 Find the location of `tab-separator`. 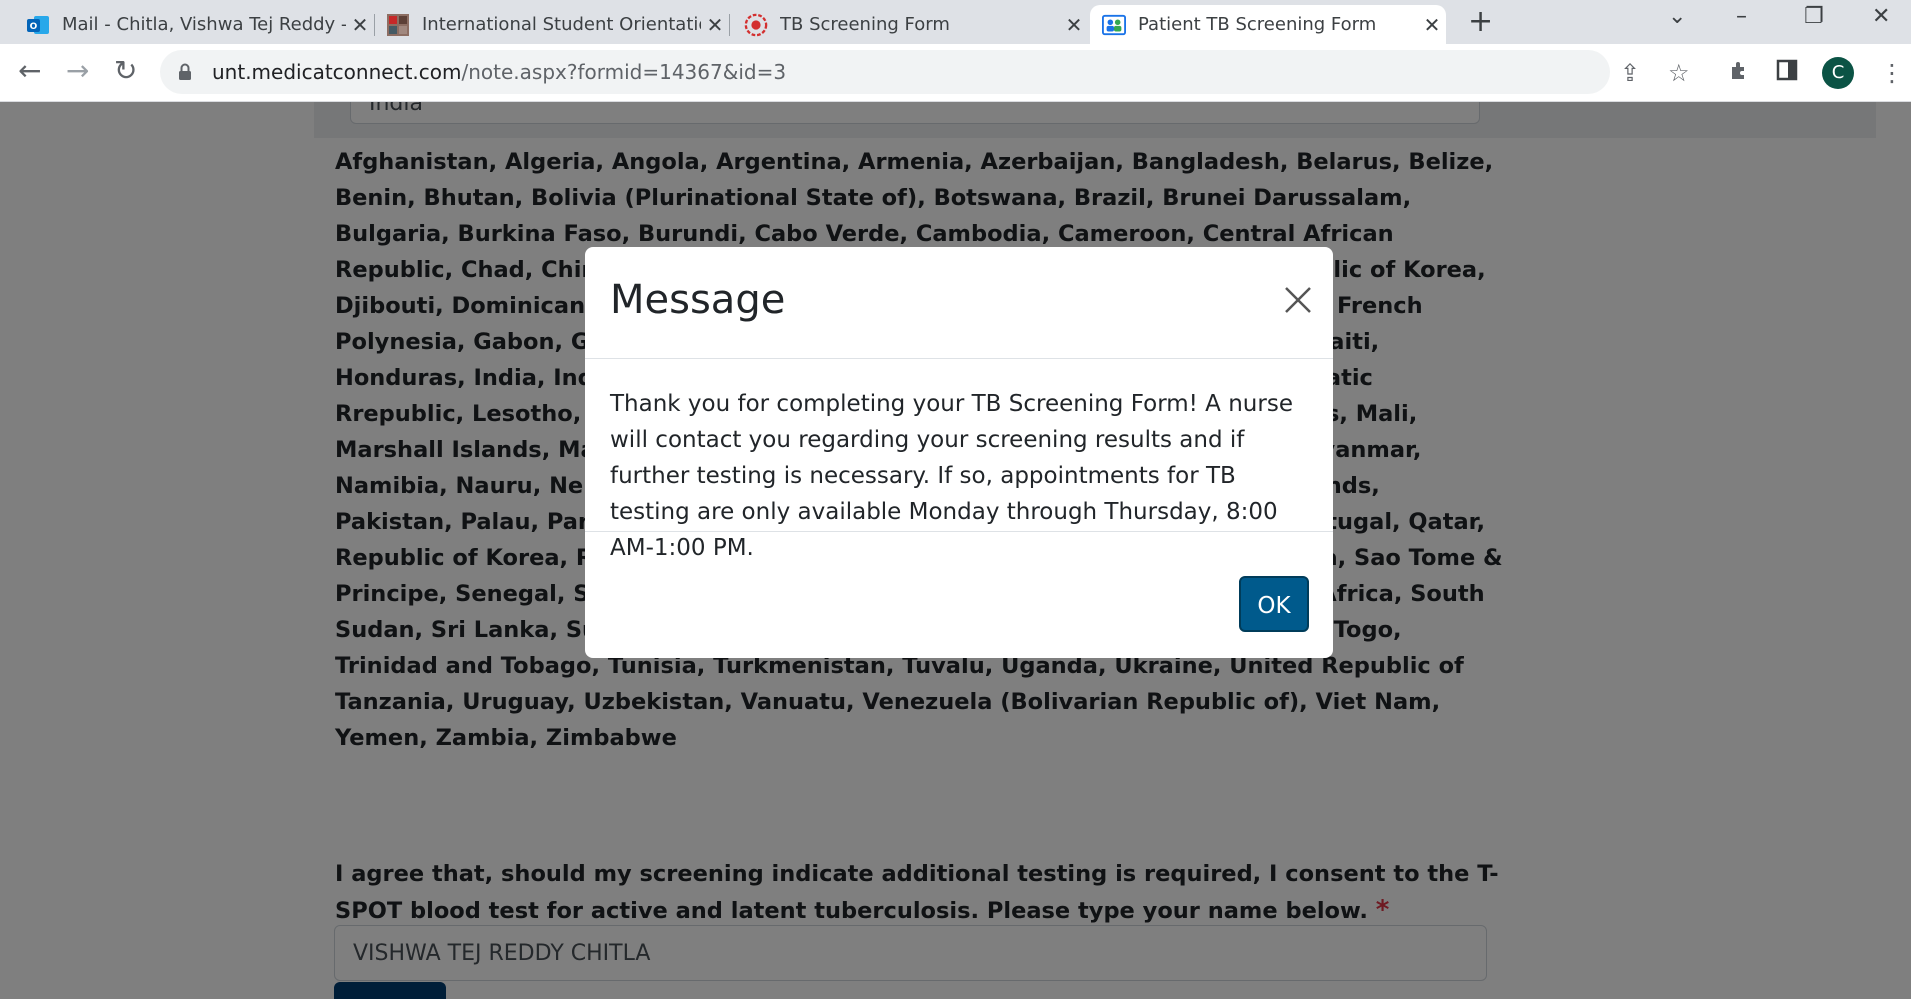

tab-separator is located at coordinates (729, 25).